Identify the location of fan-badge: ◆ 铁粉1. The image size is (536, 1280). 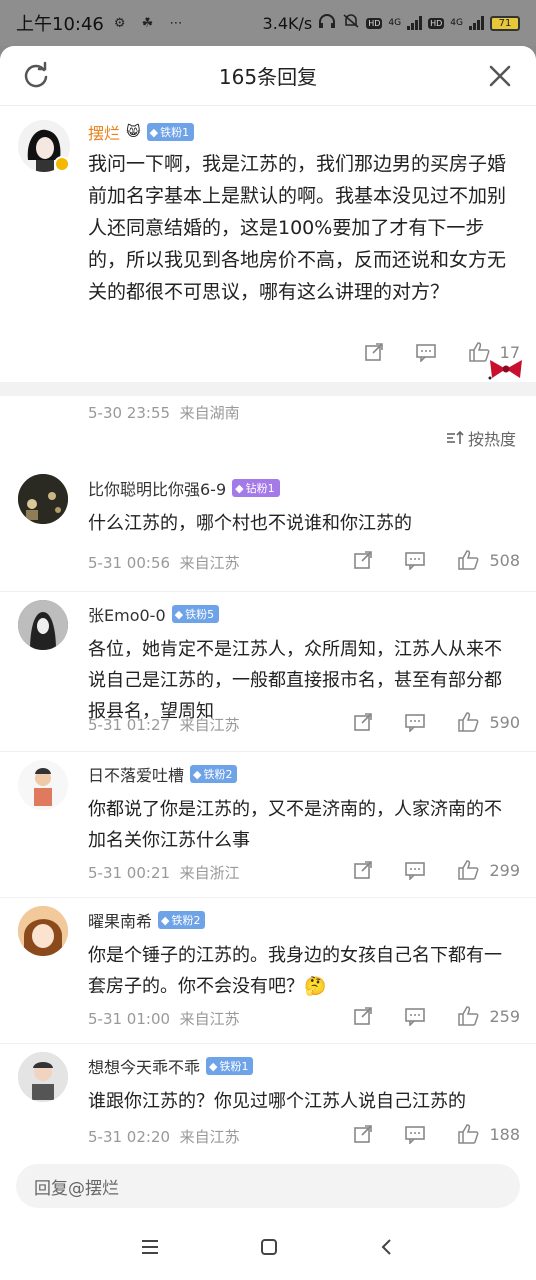
(230, 1066).